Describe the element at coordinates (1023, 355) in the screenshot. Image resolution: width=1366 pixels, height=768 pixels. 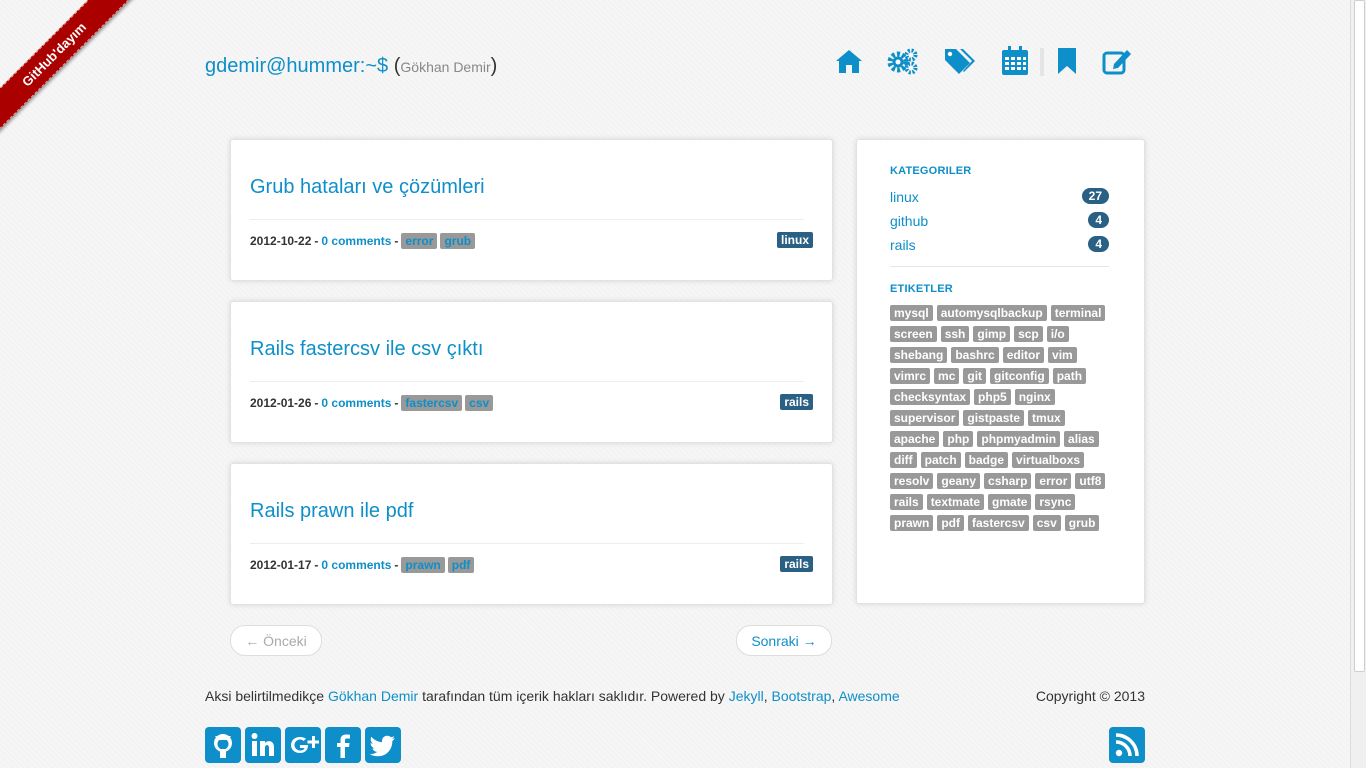
I see `sidebar-tag: editor` at that location.